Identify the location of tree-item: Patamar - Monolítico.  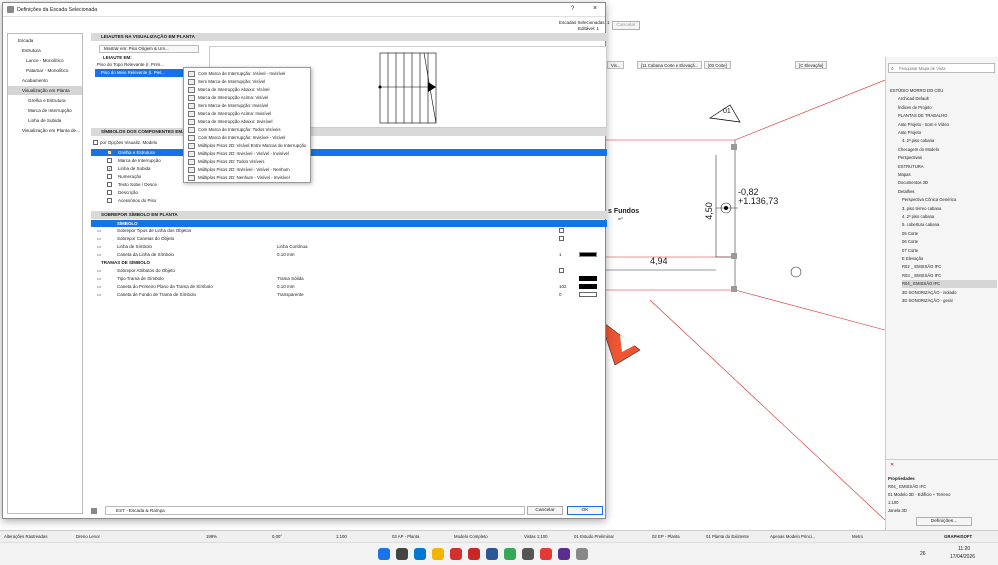
(45, 70).